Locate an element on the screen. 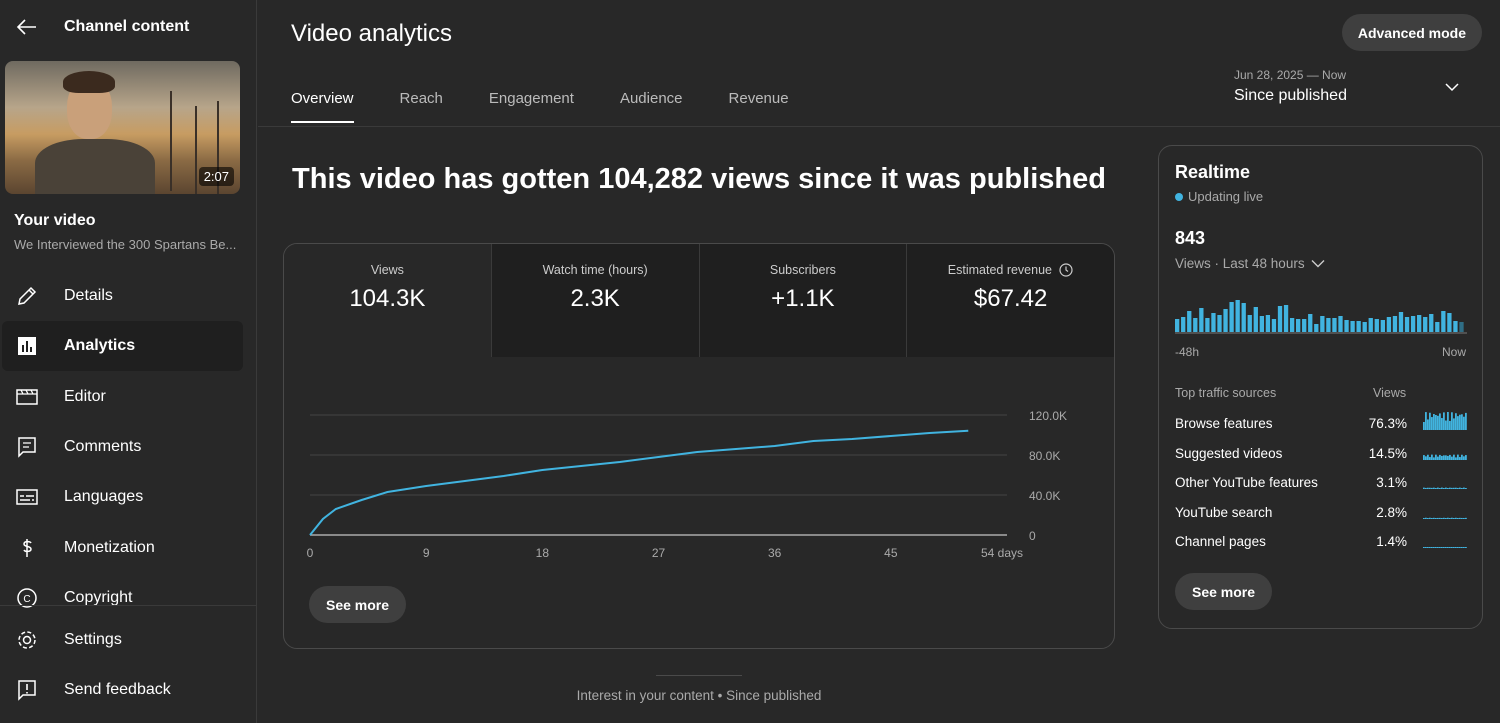  metric-watch-time: Watch time (hours) 2.3K is located at coordinates (594, 300).